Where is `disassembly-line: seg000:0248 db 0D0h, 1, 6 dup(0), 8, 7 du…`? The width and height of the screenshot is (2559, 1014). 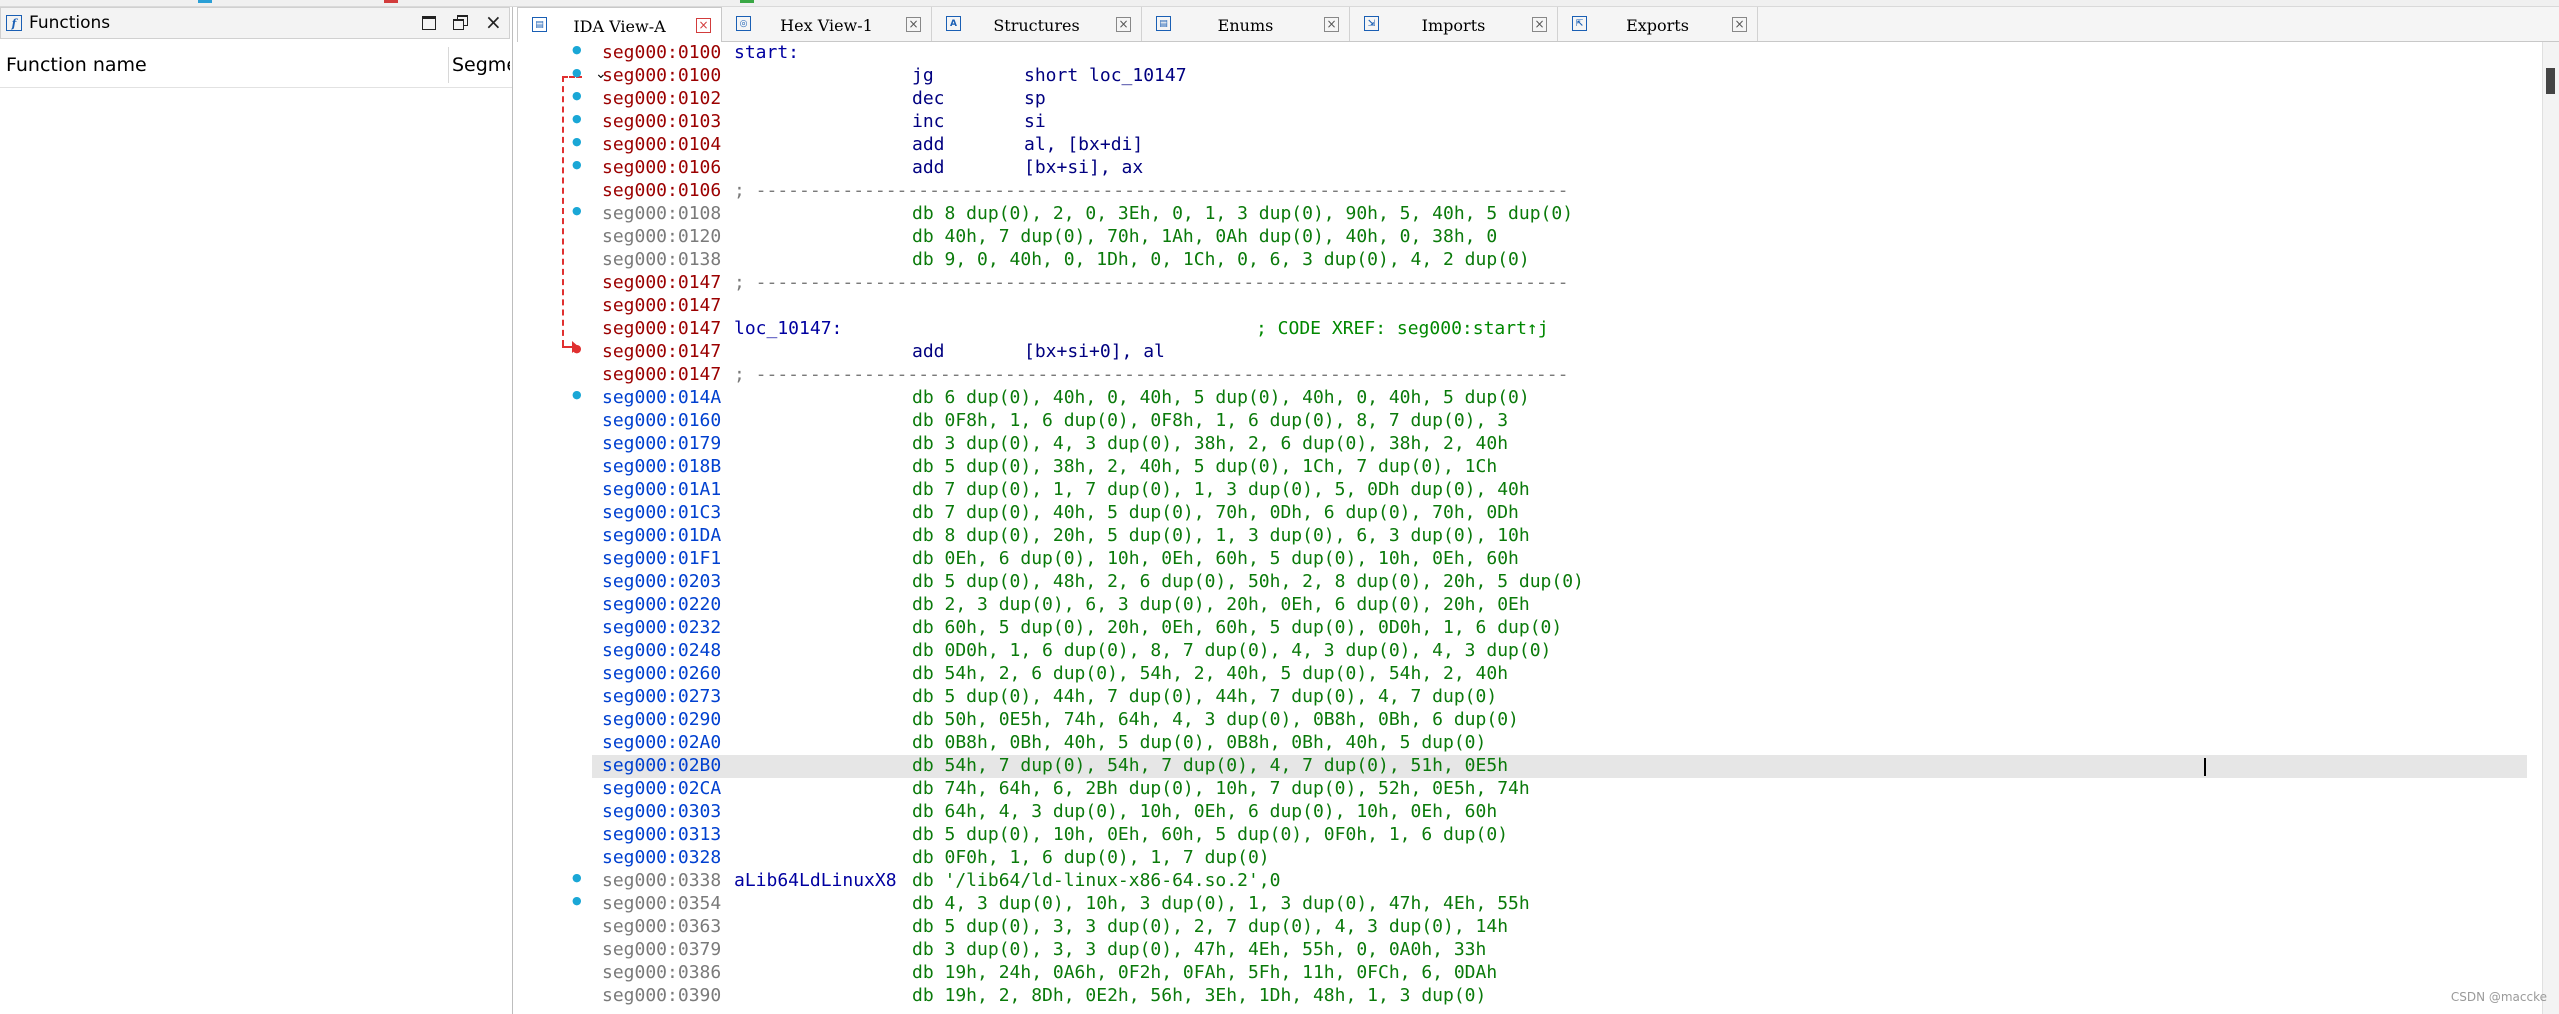 disassembly-line: seg000:0248 db 0D0h, 1, 6 dup(0), 8, 7 du… is located at coordinates (1559, 651).